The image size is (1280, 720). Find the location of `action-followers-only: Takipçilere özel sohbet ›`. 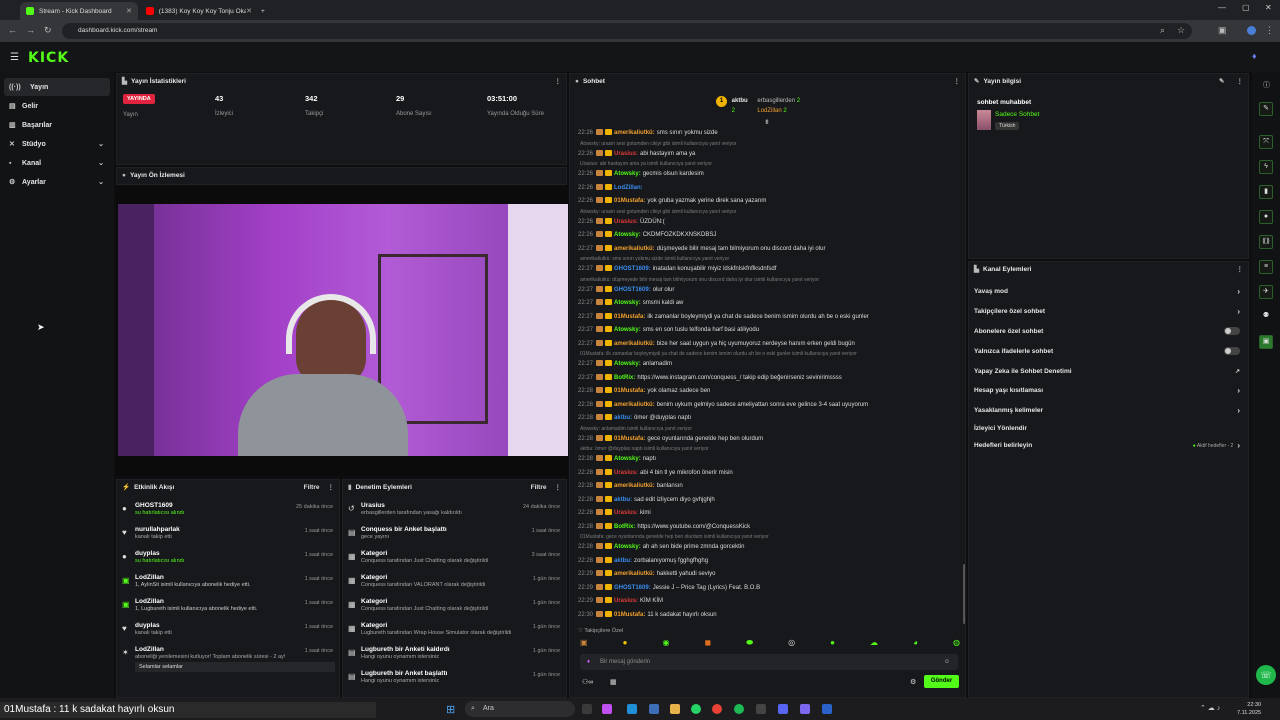

action-followers-only: Takipçilere özel sohbet › is located at coordinates (1108, 312).